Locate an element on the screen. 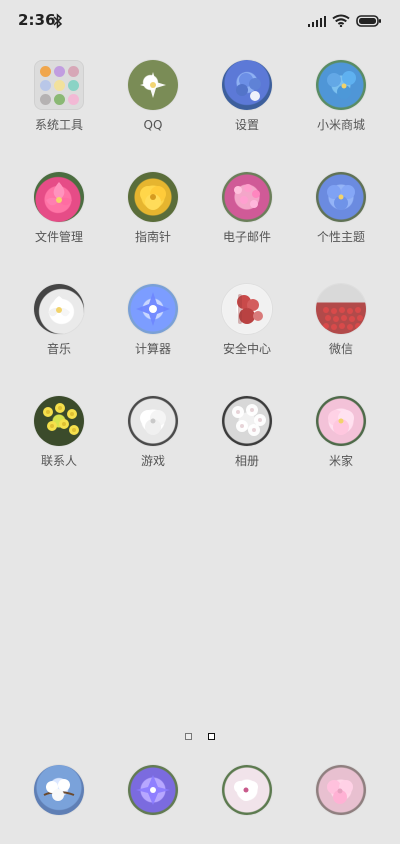 The image size is (400, 844). app-label: 系统工具 is located at coordinates (58, 125).